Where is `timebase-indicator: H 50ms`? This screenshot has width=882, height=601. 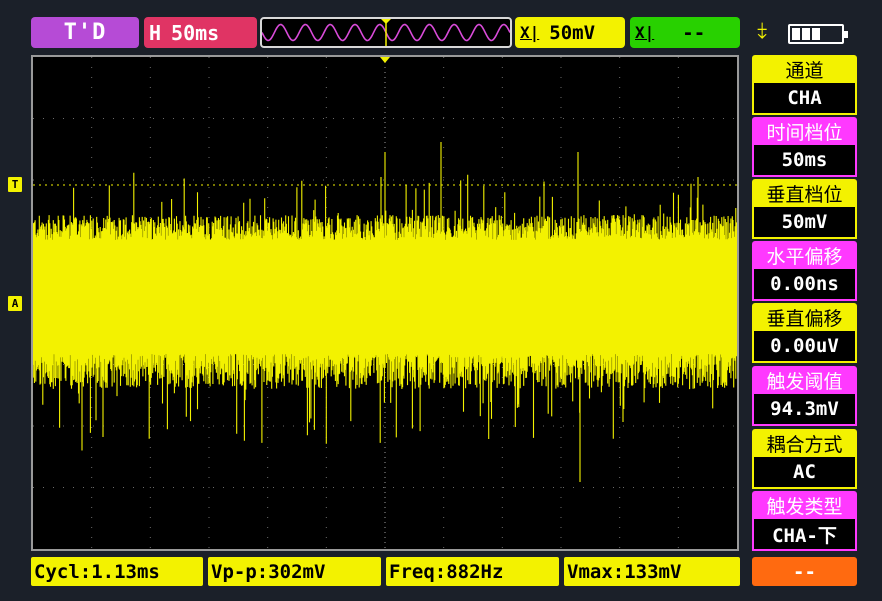
timebase-indicator: H 50ms is located at coordinates (200, 32).